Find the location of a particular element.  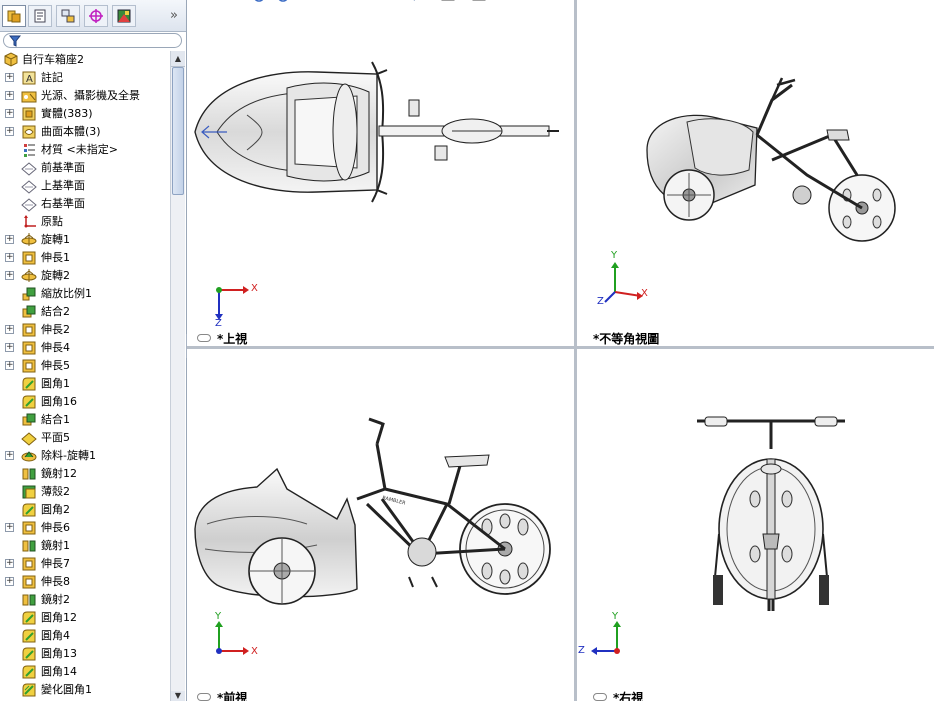

tree-item-label: 結合2 is located at coordinates (55, 311).